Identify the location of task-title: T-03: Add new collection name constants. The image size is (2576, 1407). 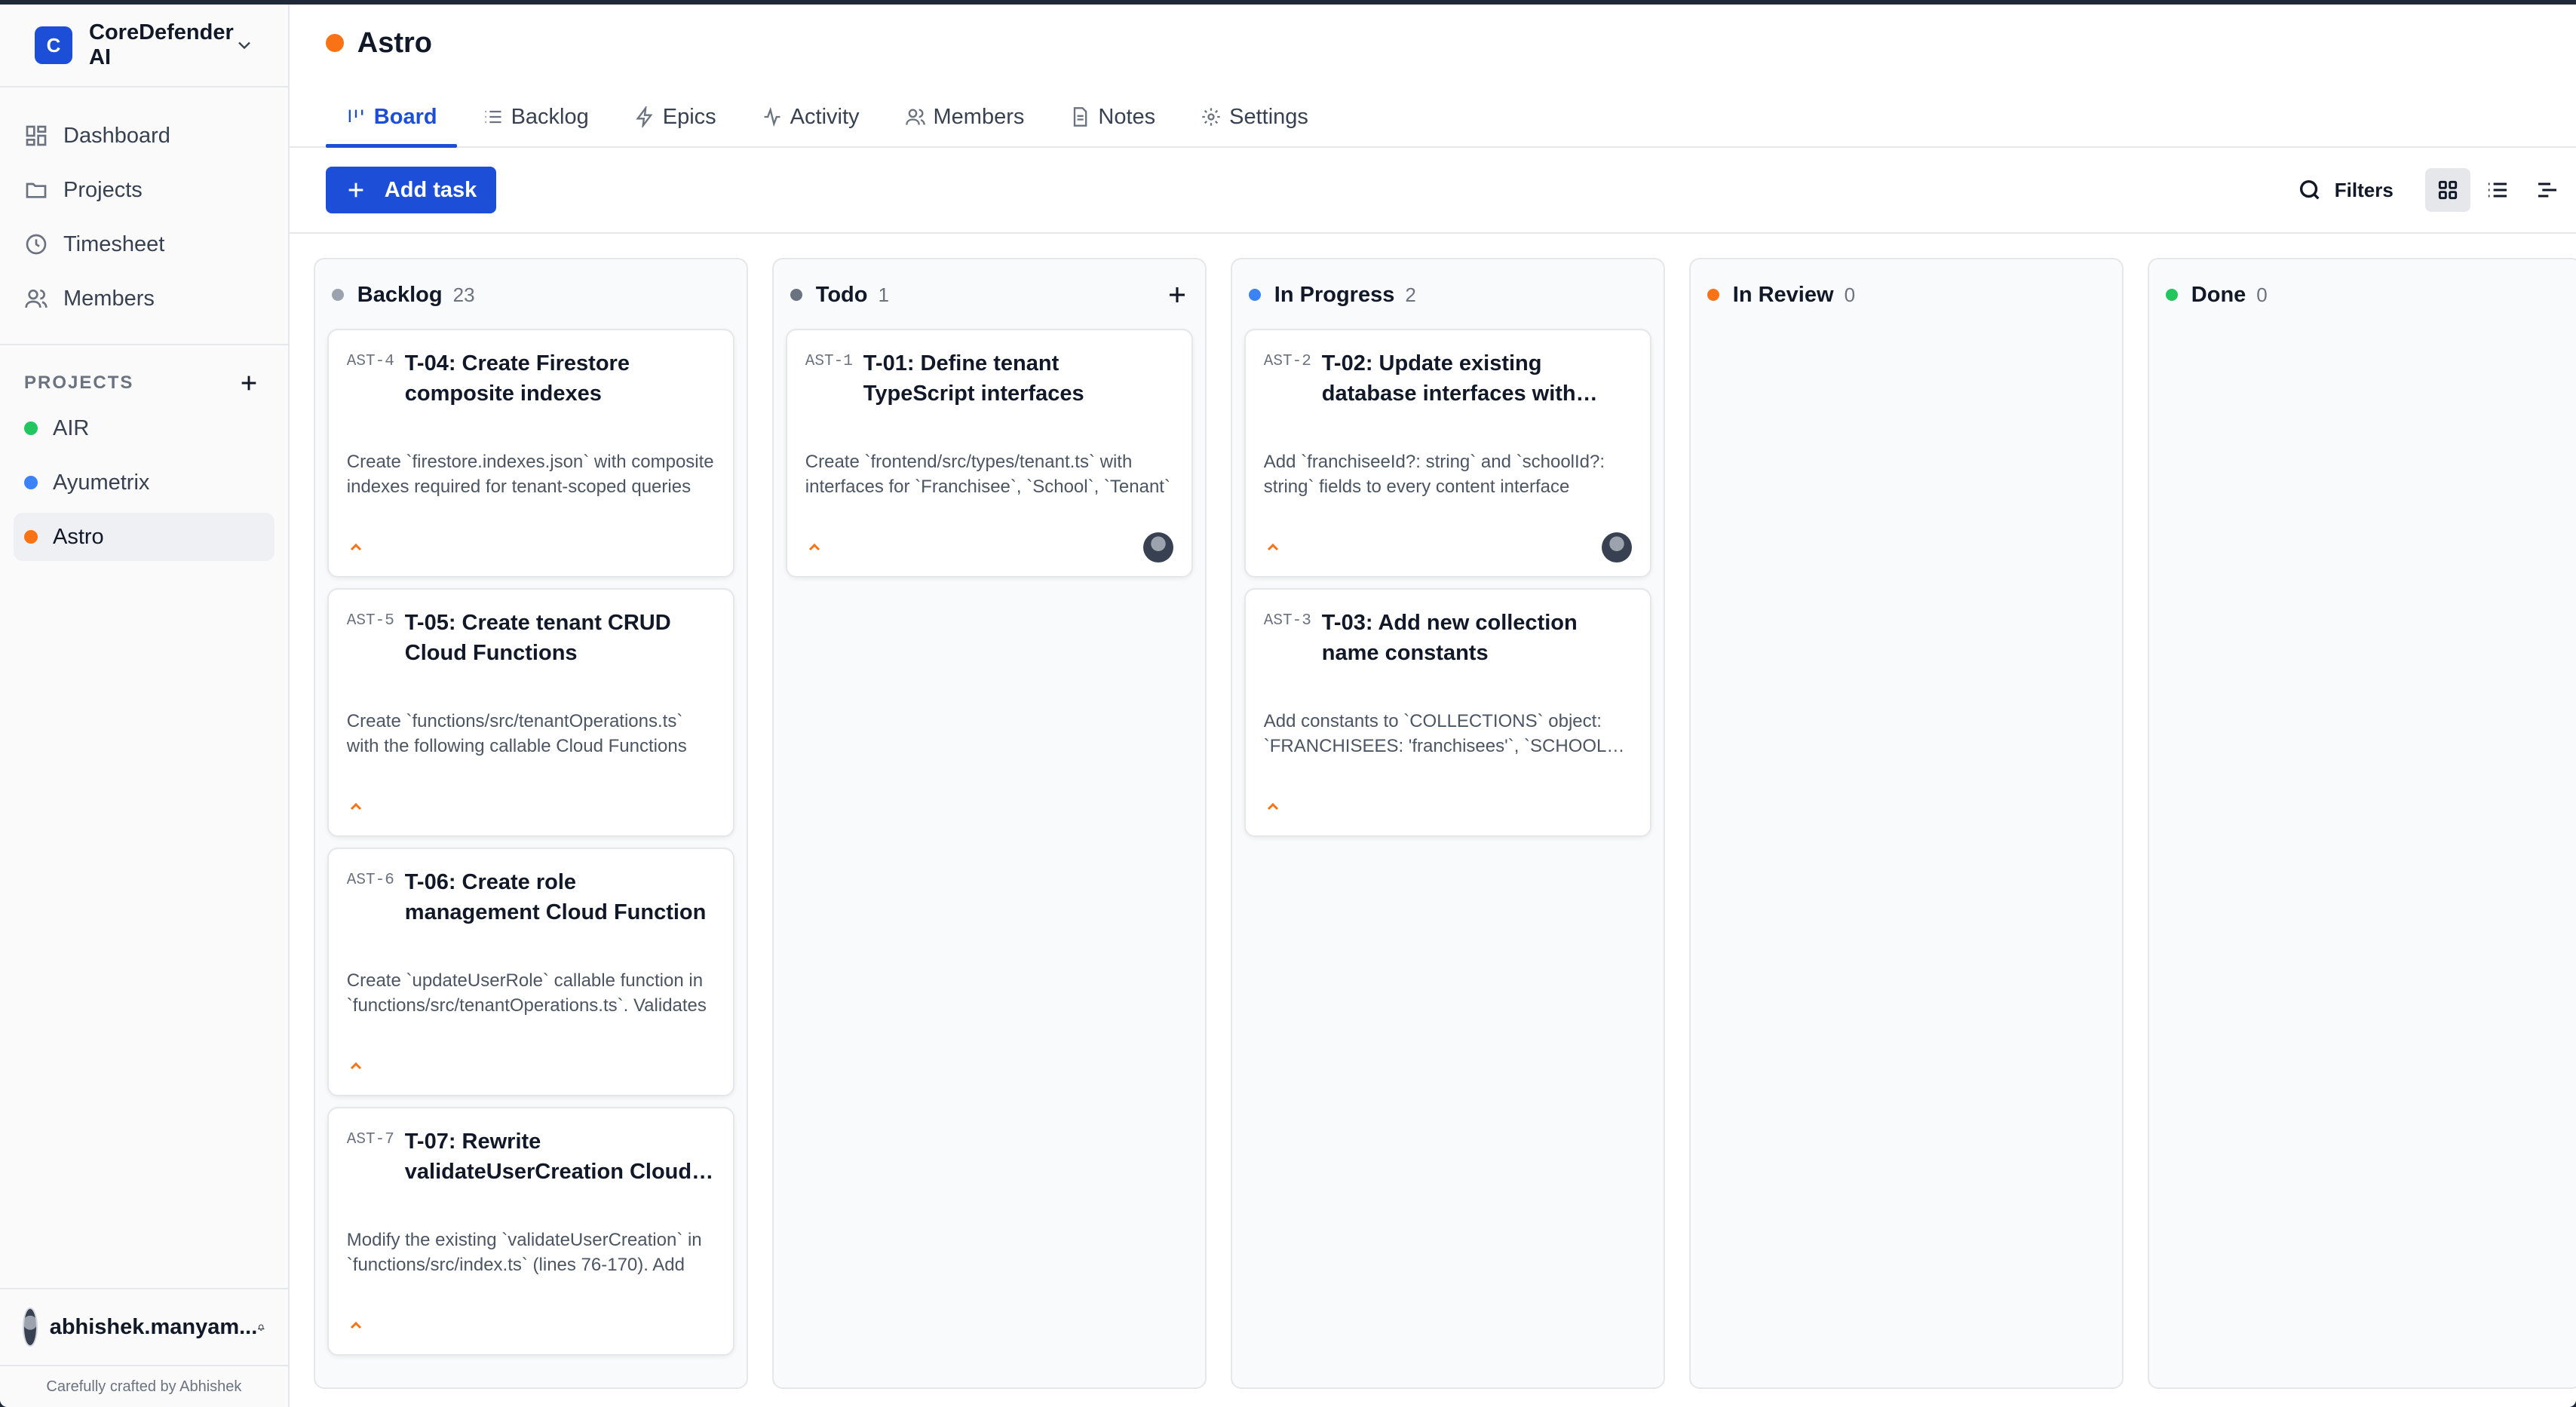
(1449, 638).